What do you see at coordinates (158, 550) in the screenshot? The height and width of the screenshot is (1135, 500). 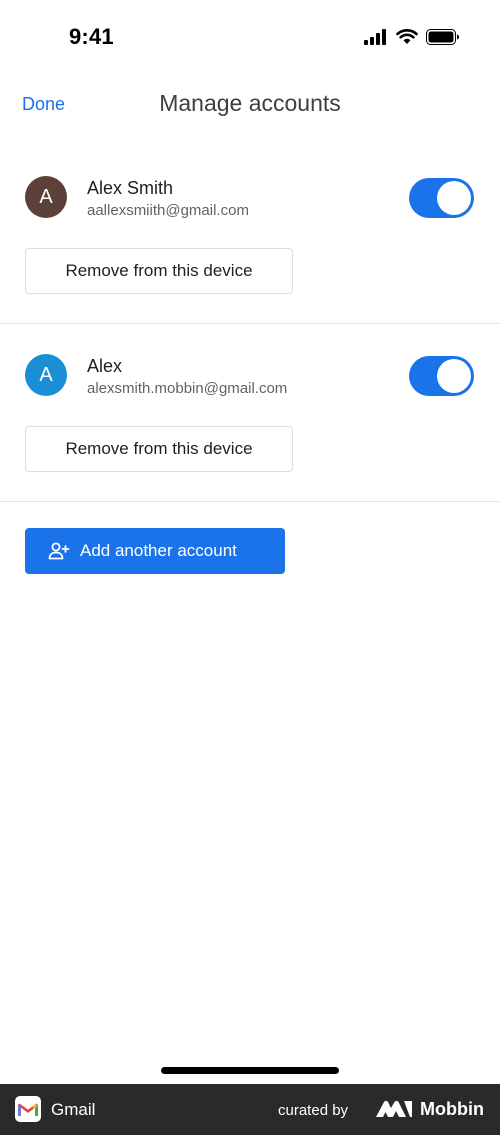 I see `add-another-account-label: Add another account` at bounding box center [158, 550].